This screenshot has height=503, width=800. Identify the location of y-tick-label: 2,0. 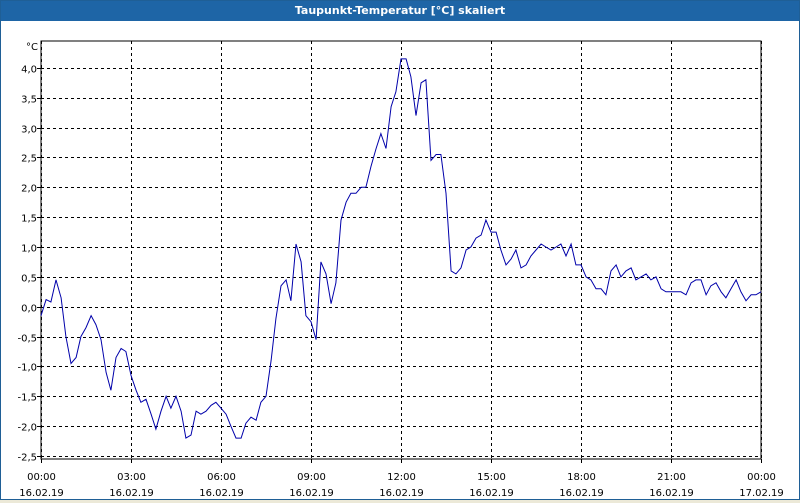
(29, 189).